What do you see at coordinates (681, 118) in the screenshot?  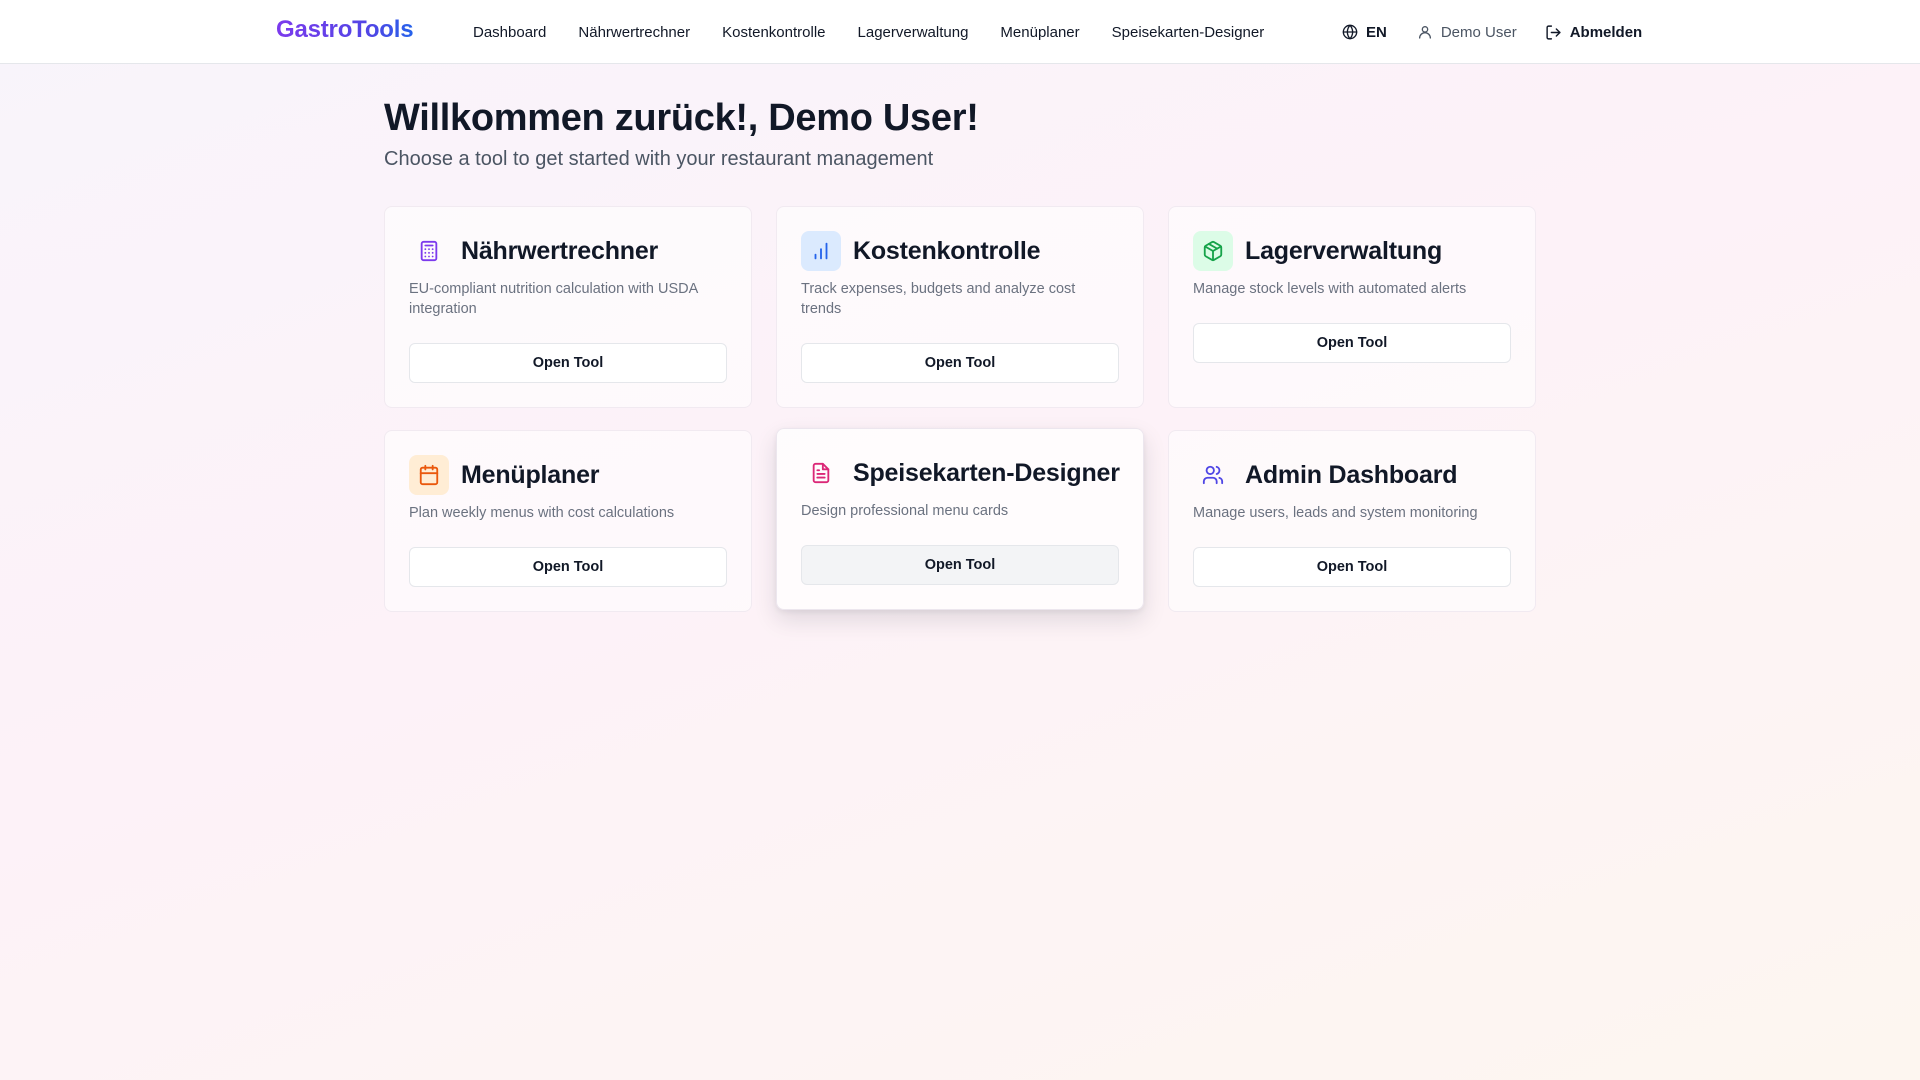 I see `welcome-title: Willkommen zurück!, Demo User!` at bounding box center [681, 118].